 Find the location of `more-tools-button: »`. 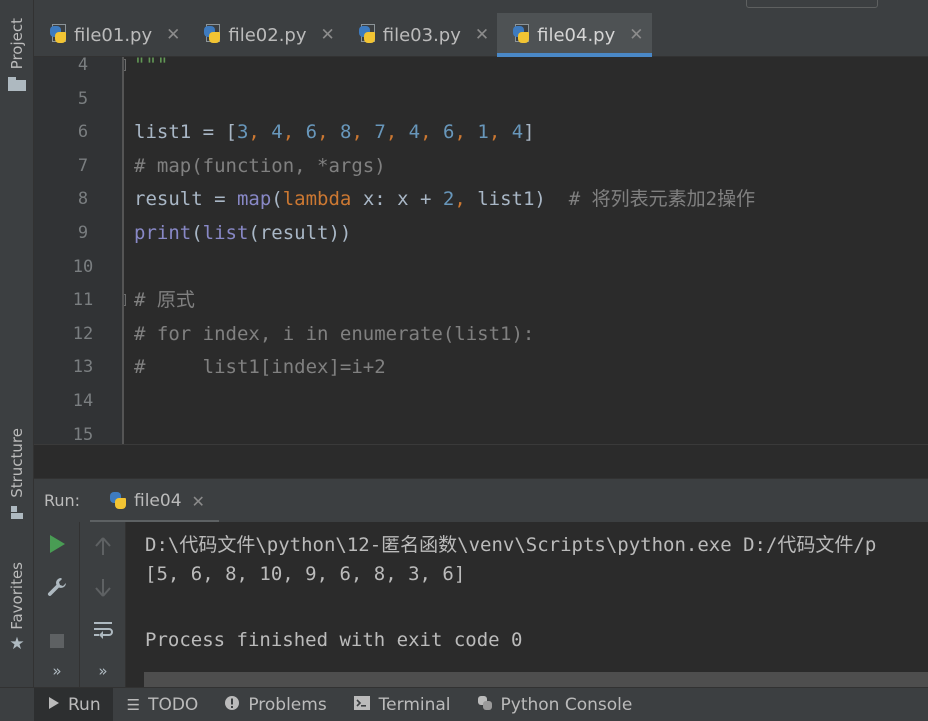

more-tools-button: » is located at coordinates (57, 671).